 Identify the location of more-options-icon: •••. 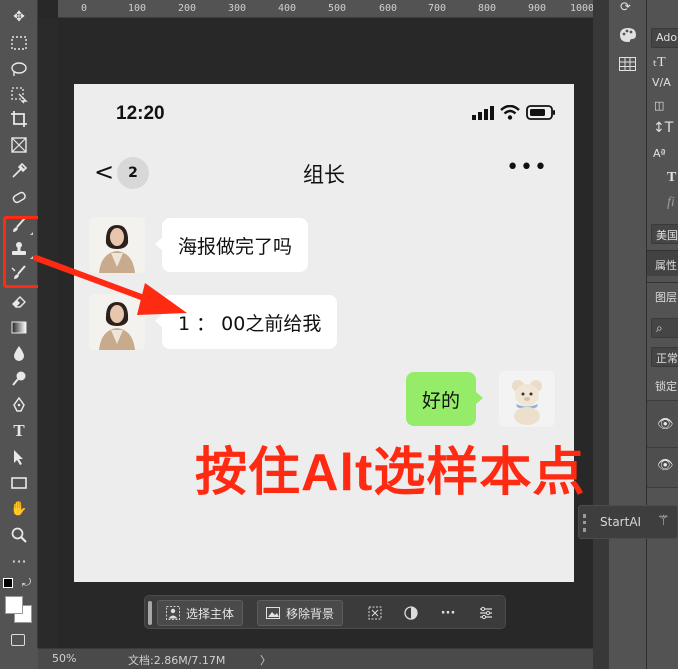
(527, 167).